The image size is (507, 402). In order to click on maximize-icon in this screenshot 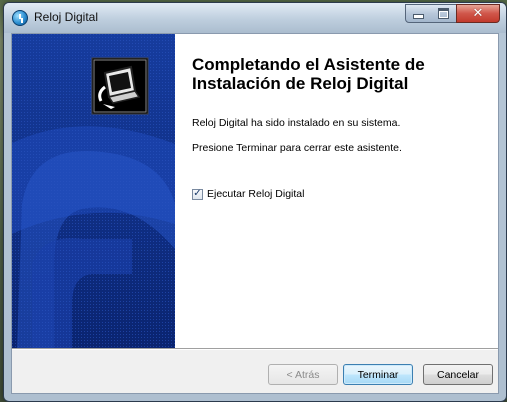, I will do `click(443, 13)`.